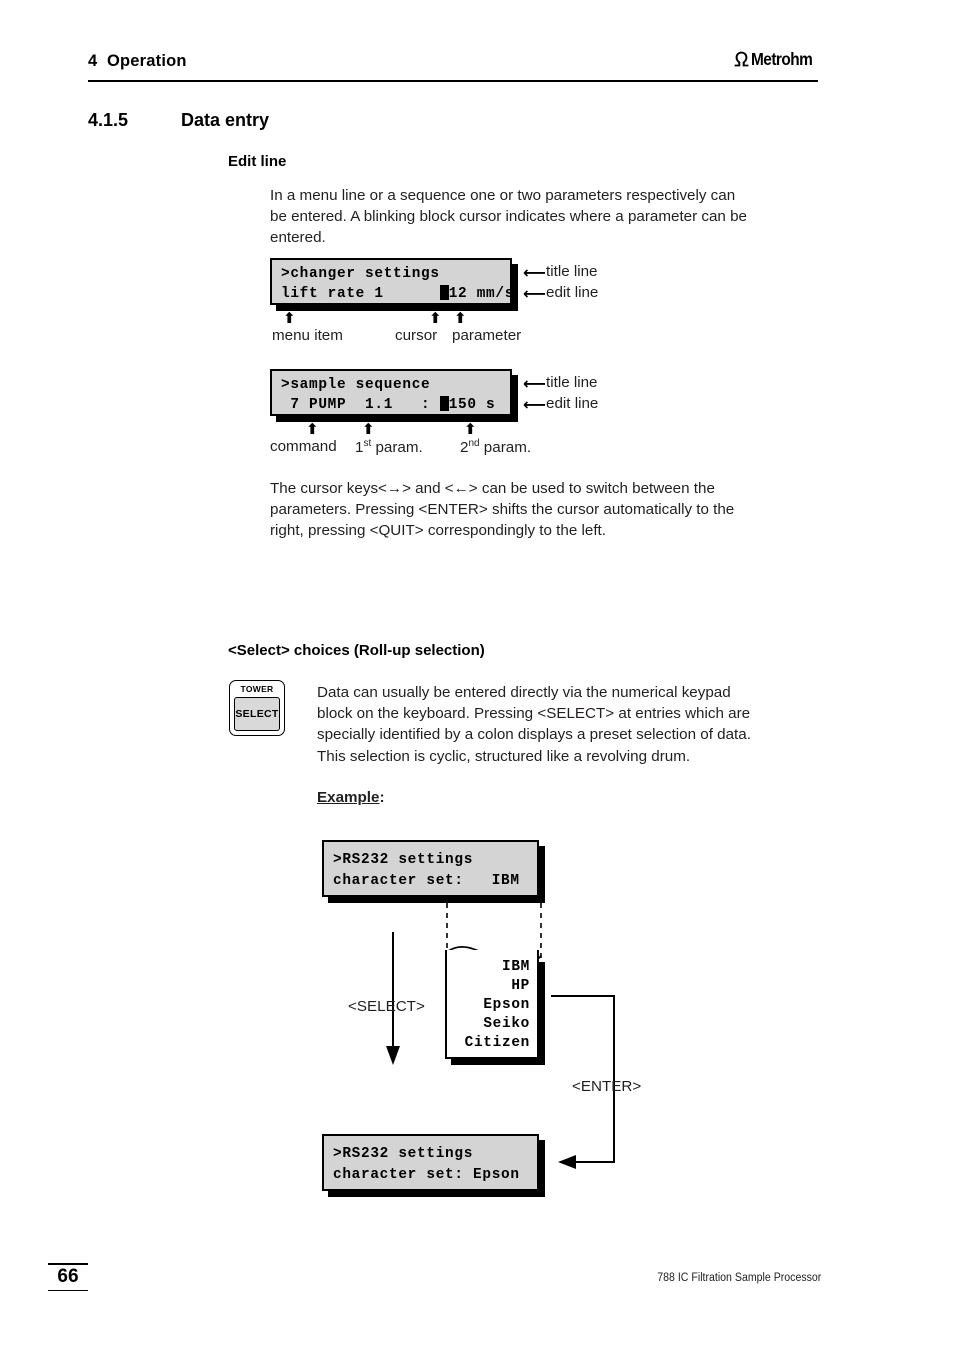  What do you see at coordinates (506, 1024) in the screenshot?
I see `drum-option-3: Seiko` at bounding box center [506, 1024].